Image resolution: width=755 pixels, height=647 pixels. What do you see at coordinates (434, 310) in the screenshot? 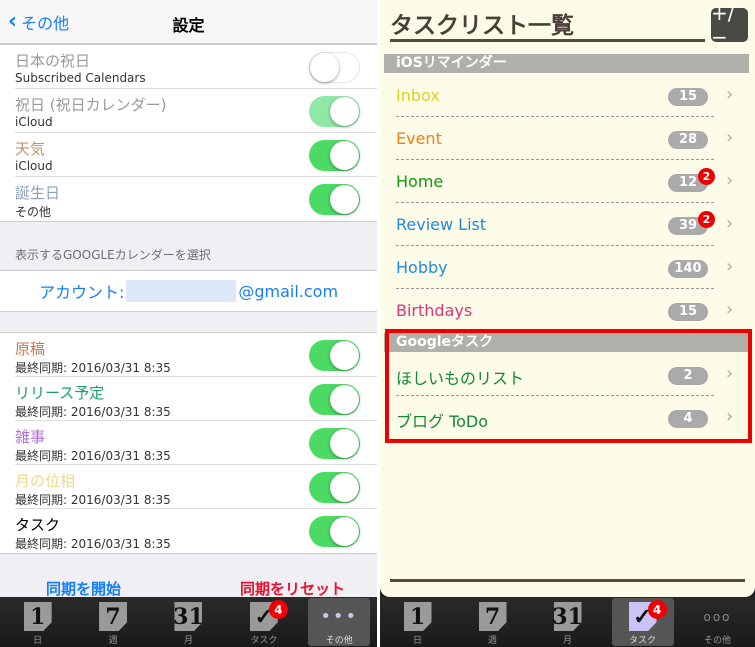
I see `list-name: Birthdays` at bounding box center [434, 310].